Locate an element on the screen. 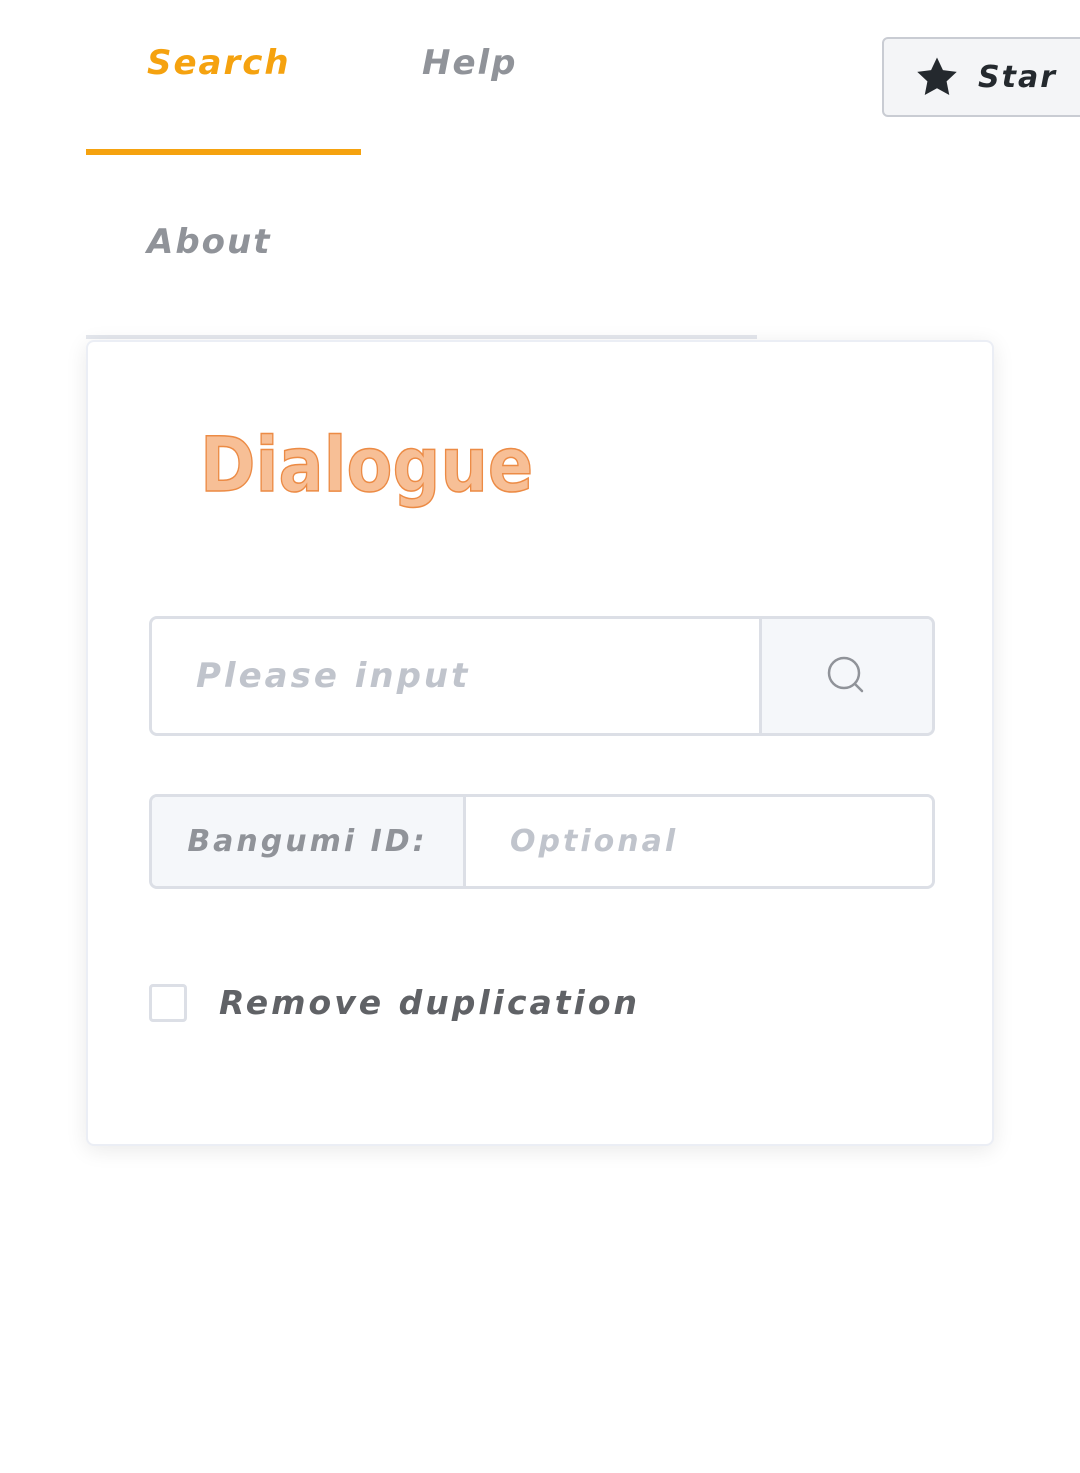  remove-duplication-option: Remove duplication is located at coordinates (394, 1002).